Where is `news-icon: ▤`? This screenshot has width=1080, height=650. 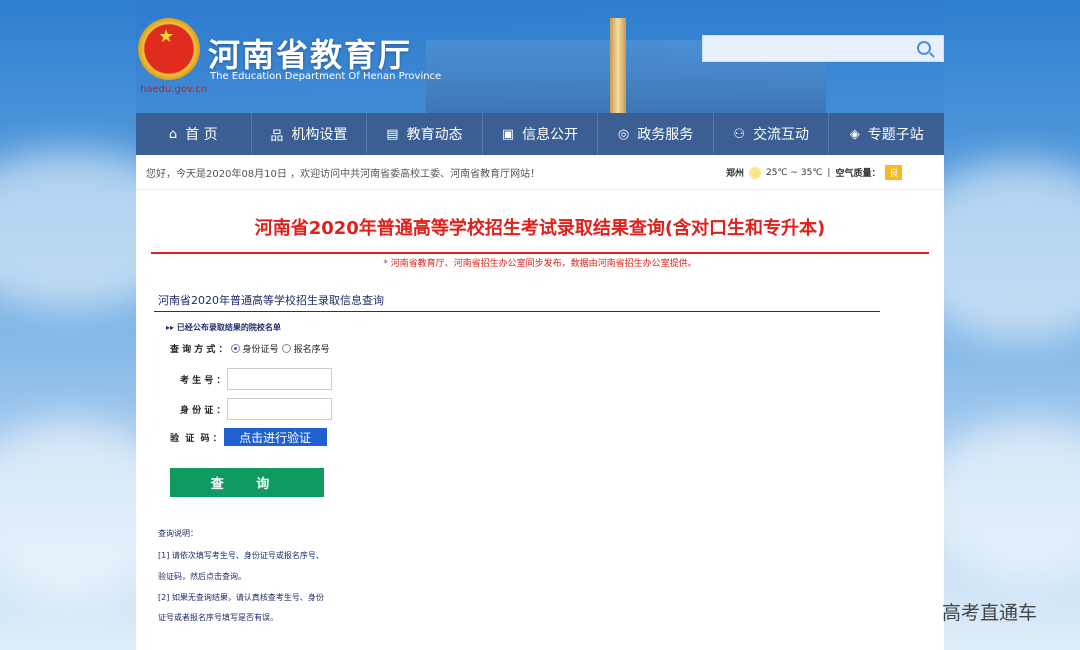
news-icon: ▤ is located at coordinates (392, 134).